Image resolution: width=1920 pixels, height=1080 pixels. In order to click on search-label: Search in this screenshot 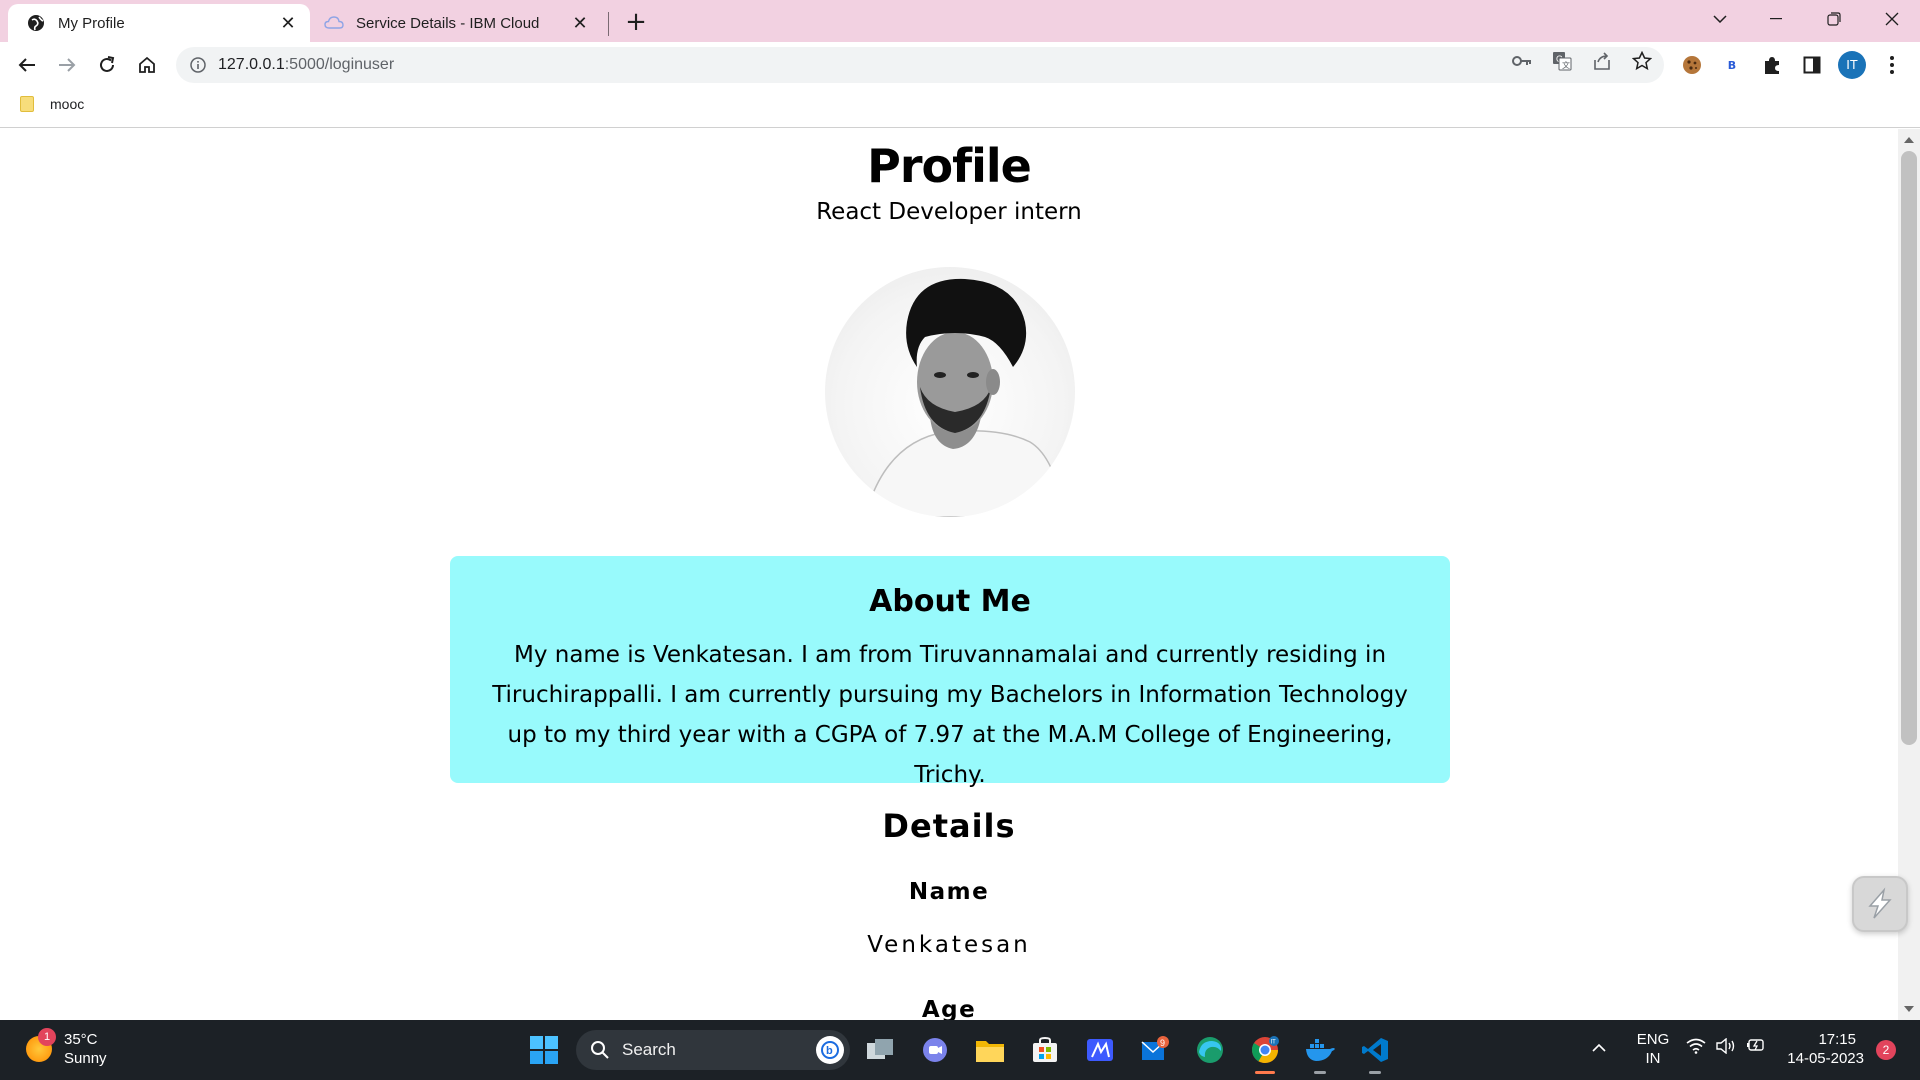, I will do `click(649, 1049)`.